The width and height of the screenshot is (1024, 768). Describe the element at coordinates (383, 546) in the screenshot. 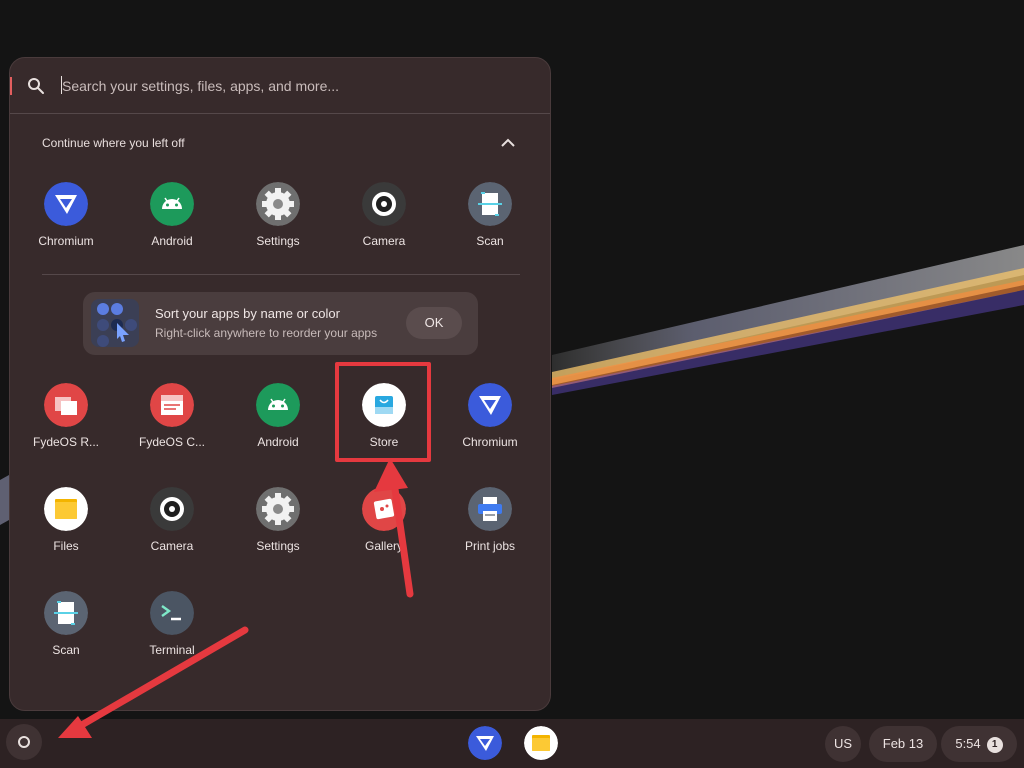

I see `app-label: Gallery` at that location.